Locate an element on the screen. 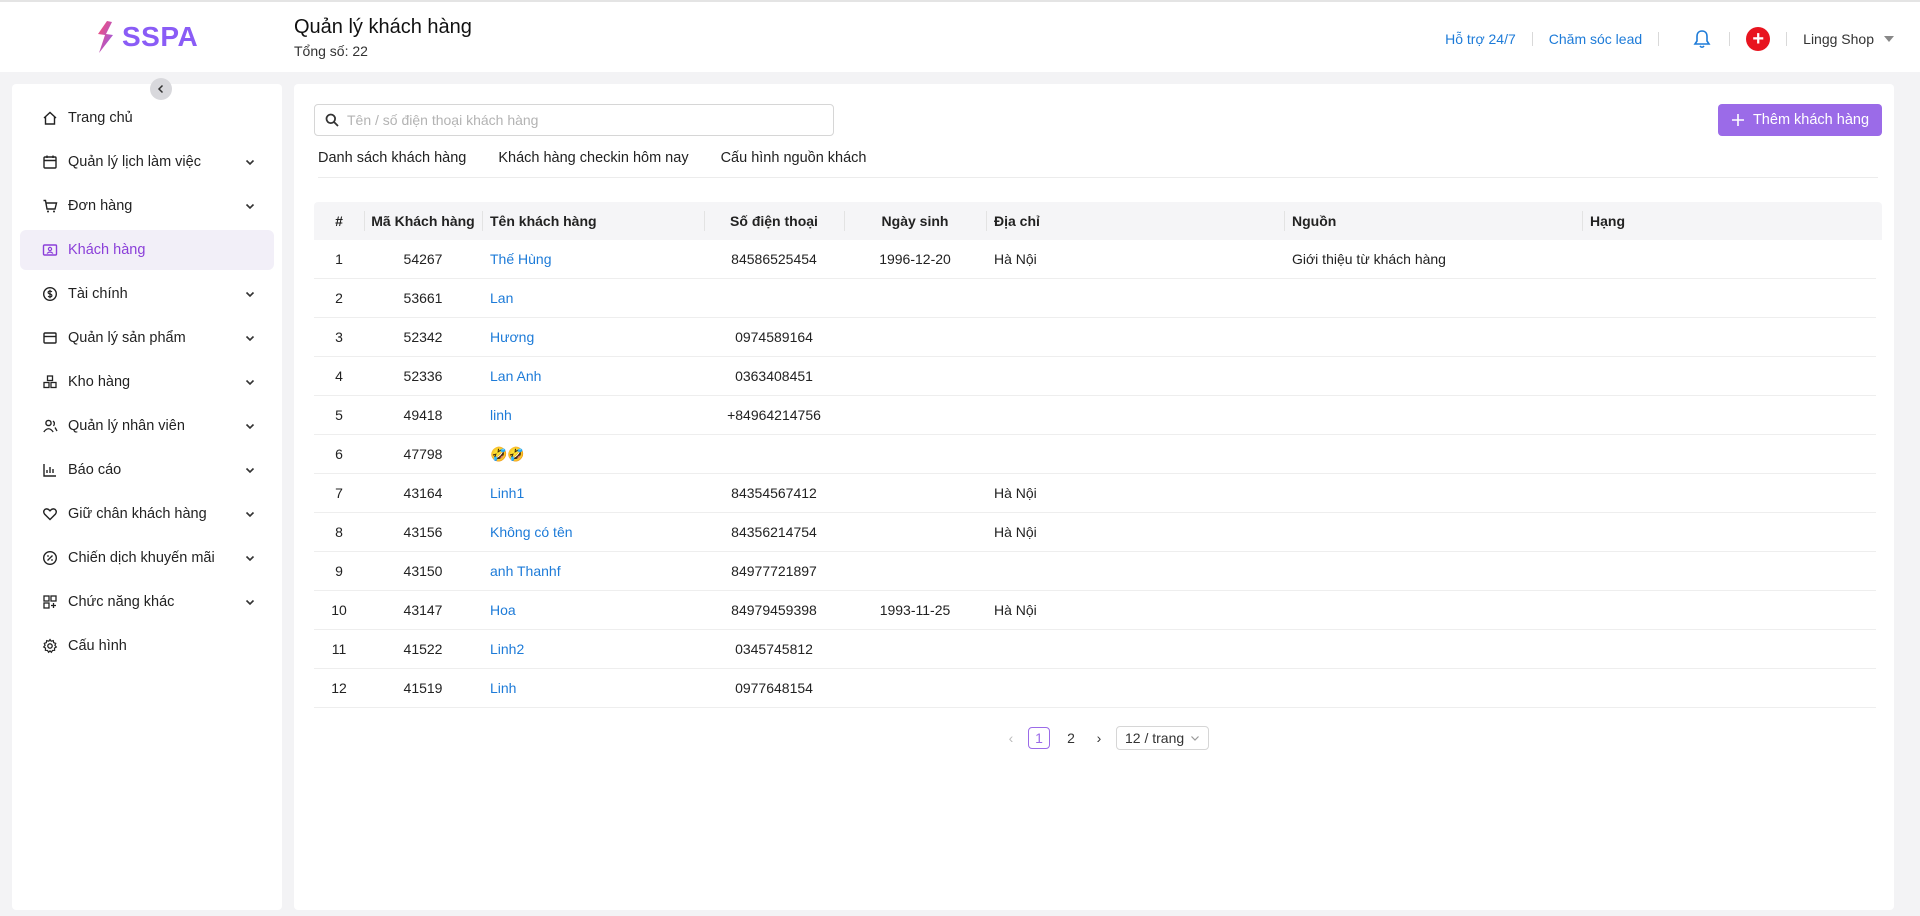 The image size is (1920, 916). sidebar-item-5: Quản lý sản phẩm is located at coordinates (147, 338).